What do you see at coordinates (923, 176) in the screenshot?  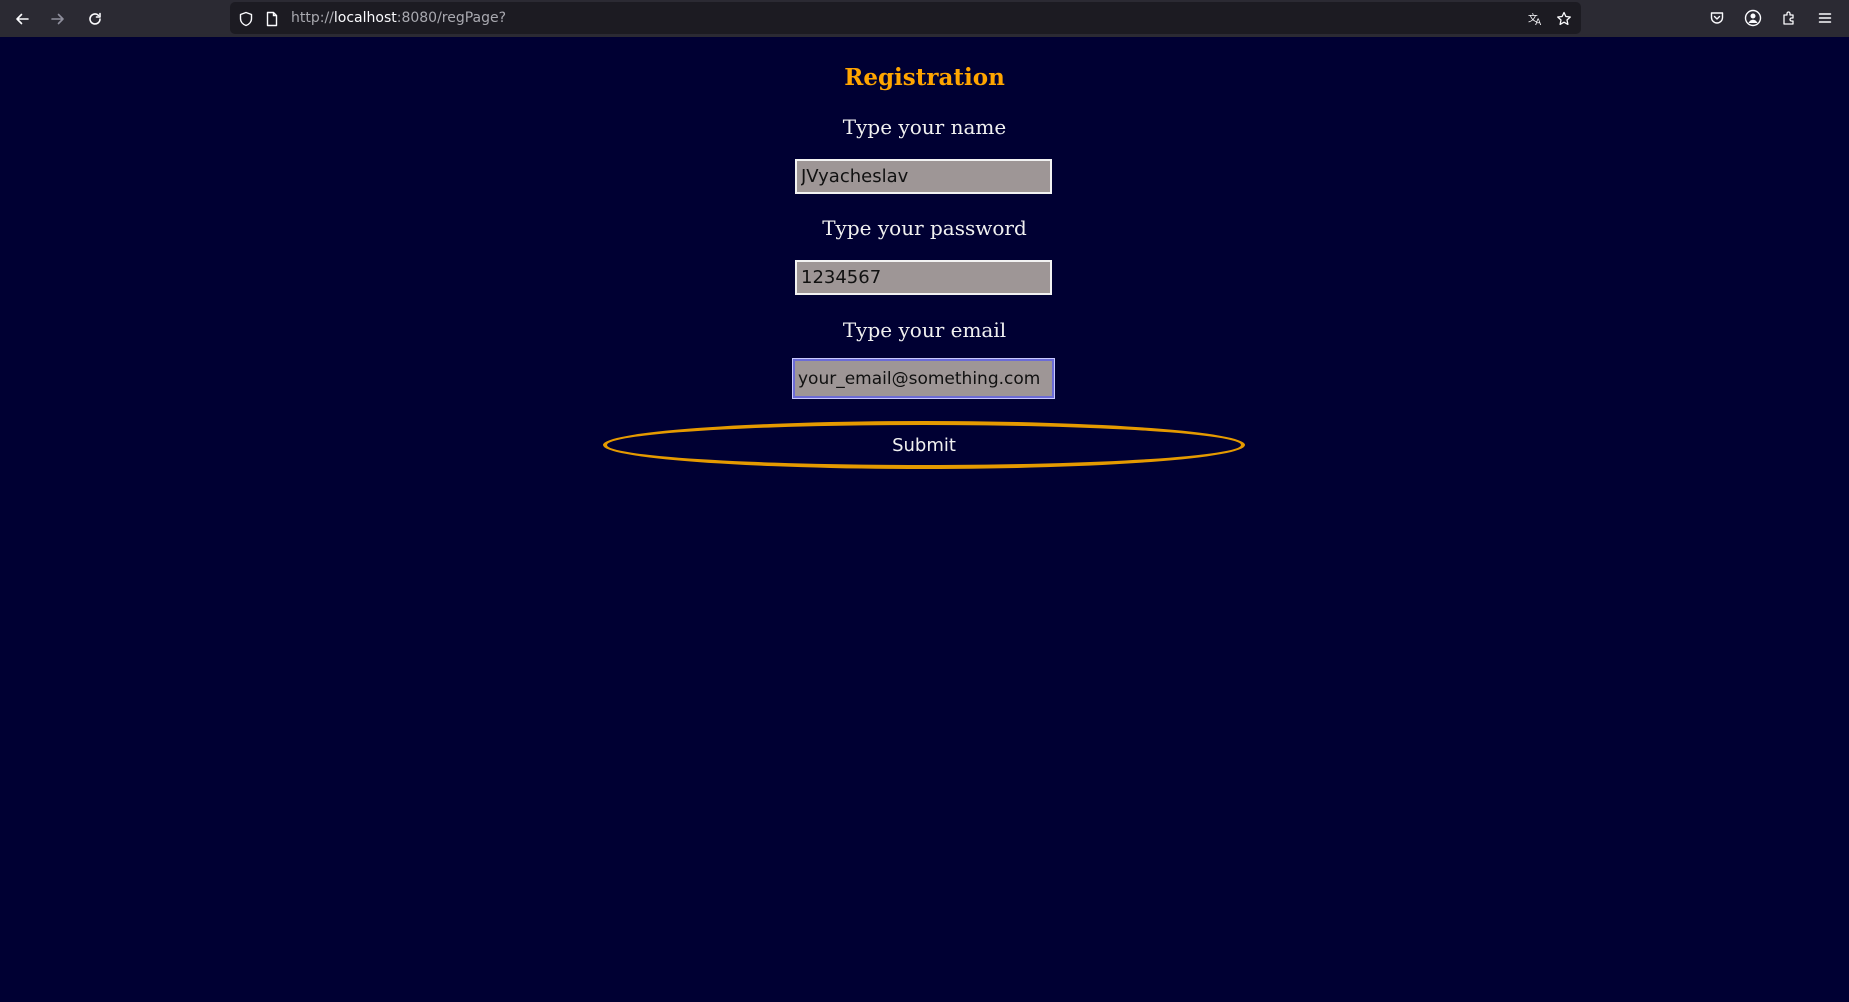 I see `name-input` at bounding box center [923, 176].